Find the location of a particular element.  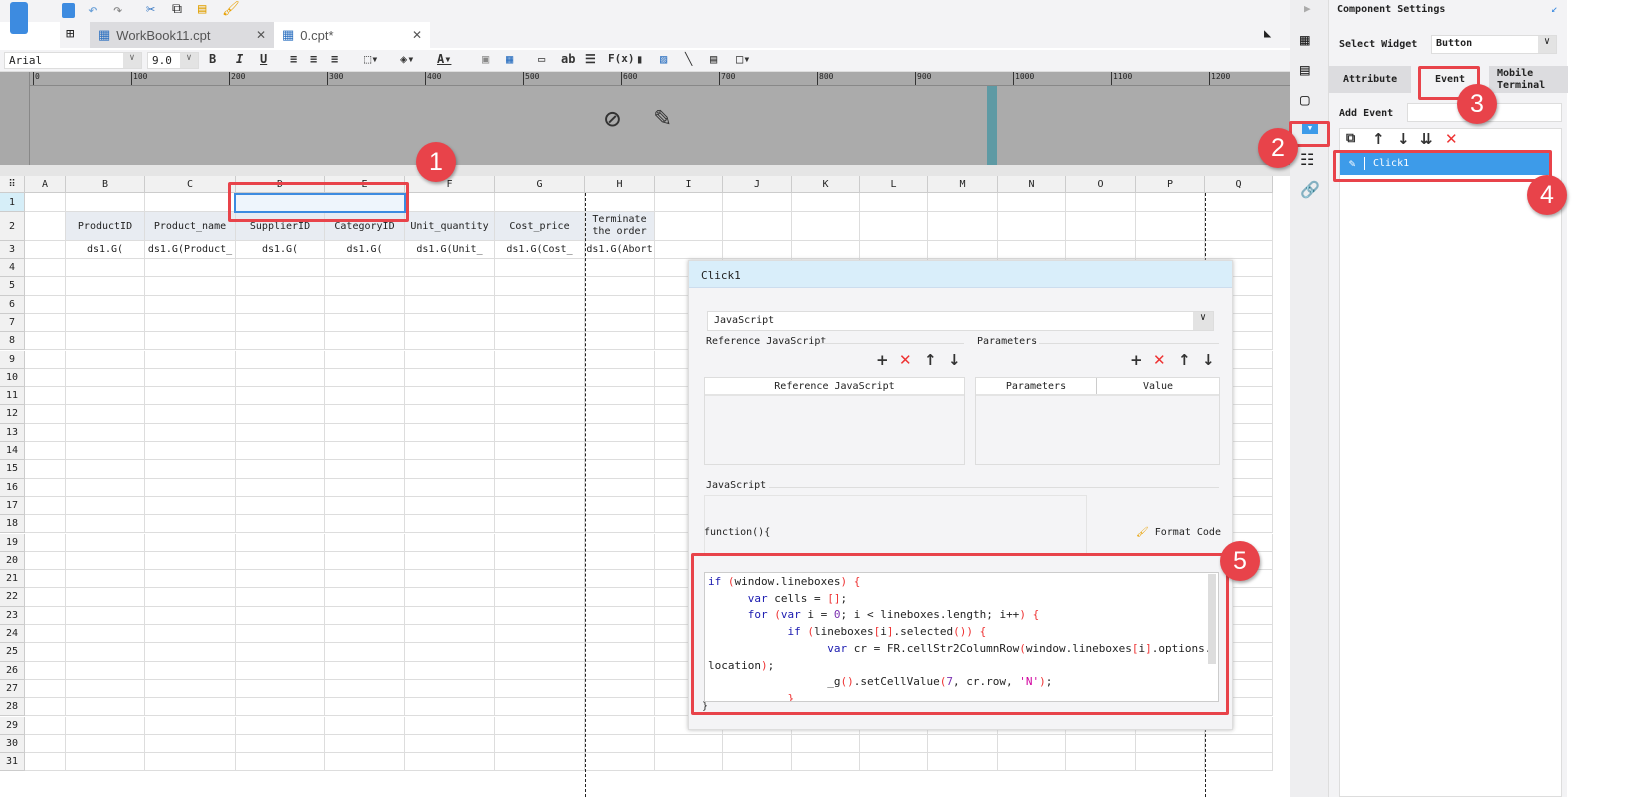

app-logo-icon is located at coordinates (19, 18).